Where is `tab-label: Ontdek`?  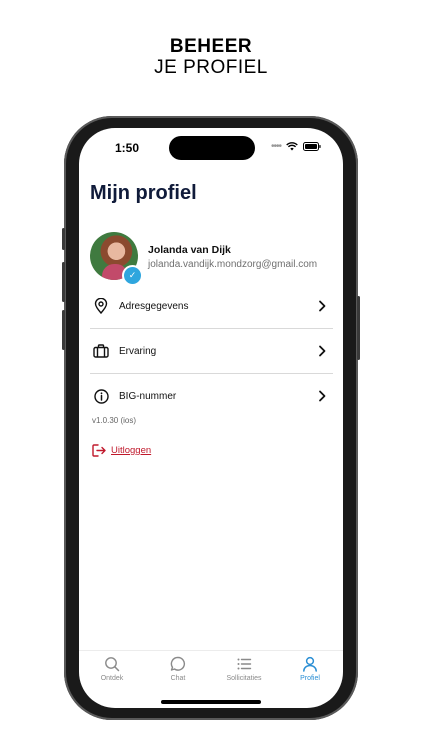
tab-label: Ontdek is located at coordinates (112, 678).